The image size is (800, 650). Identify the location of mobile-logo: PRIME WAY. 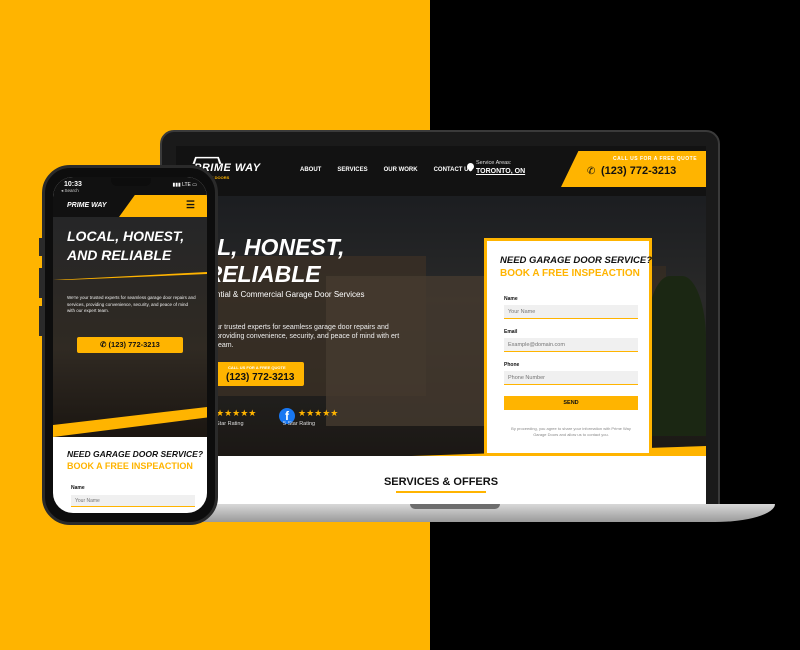
(87, 205).